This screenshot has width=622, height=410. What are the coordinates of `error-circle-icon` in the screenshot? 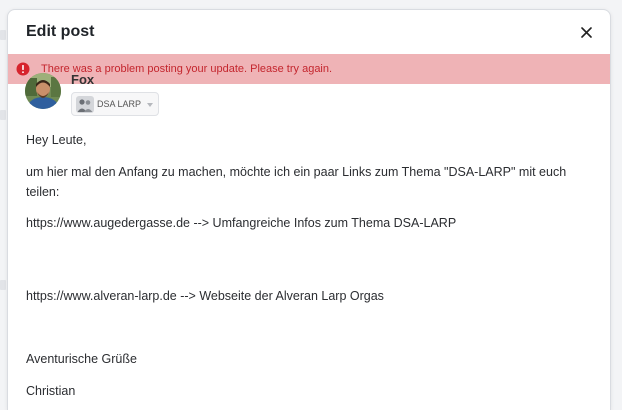 It's located at (23, 69).